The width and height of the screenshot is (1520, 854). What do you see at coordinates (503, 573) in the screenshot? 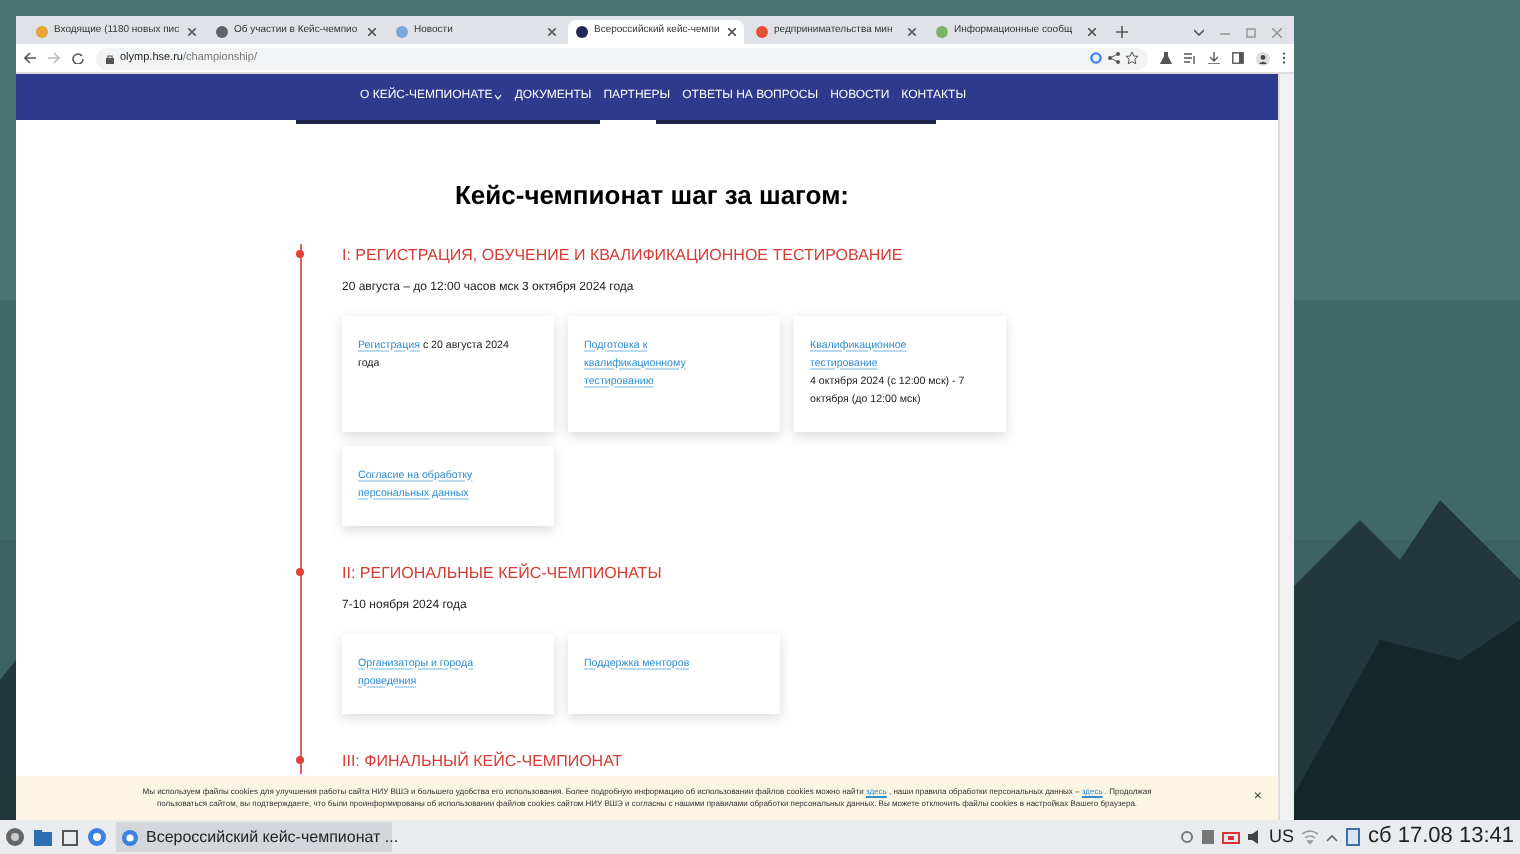
I see `step-title: II: РЕГИОНАЛЬНЫЕ КЕЙС-ЧЕМПИОНАТЫ` at bounding box center [503, 573].